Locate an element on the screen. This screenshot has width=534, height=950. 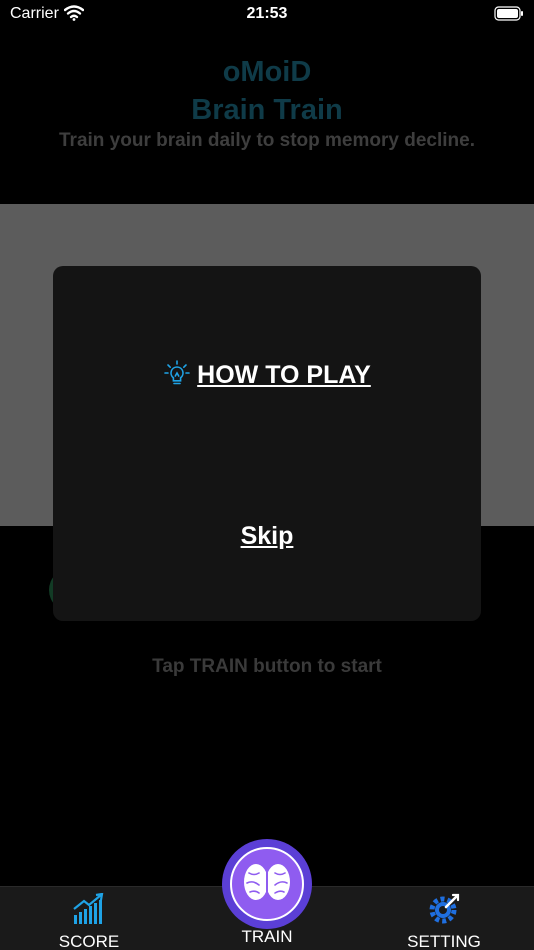
gear-icon is located at coordinates (444, 911).